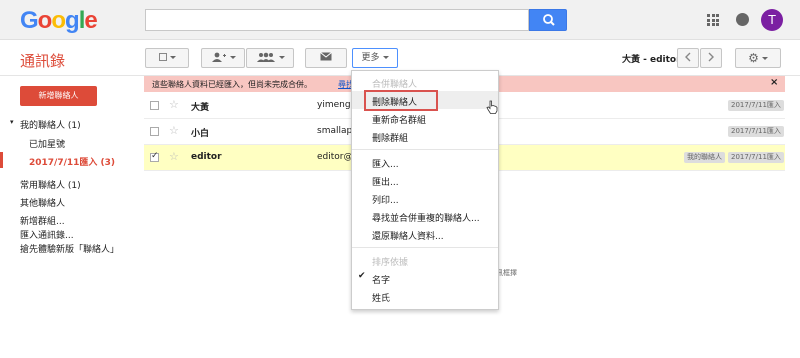 The width and height of the screenshot is (800, 358). I want to click on search-button, so click(548, 20).